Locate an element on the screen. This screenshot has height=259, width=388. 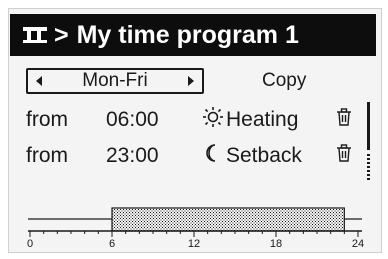
scrollbar is located at coordinates (368, 142).